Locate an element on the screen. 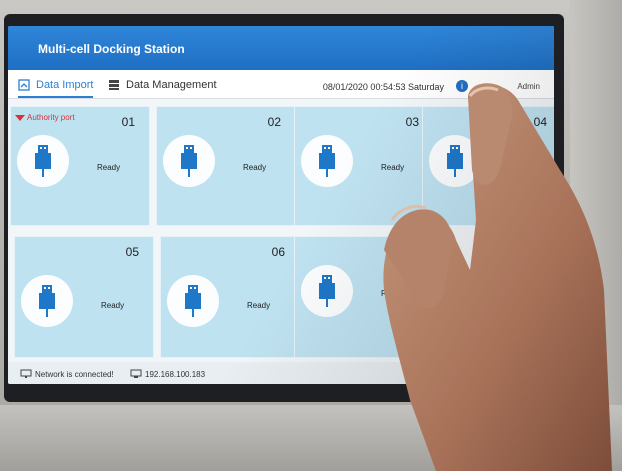  port-cell-02: 02 Ready is located at coordinates (226, 166).